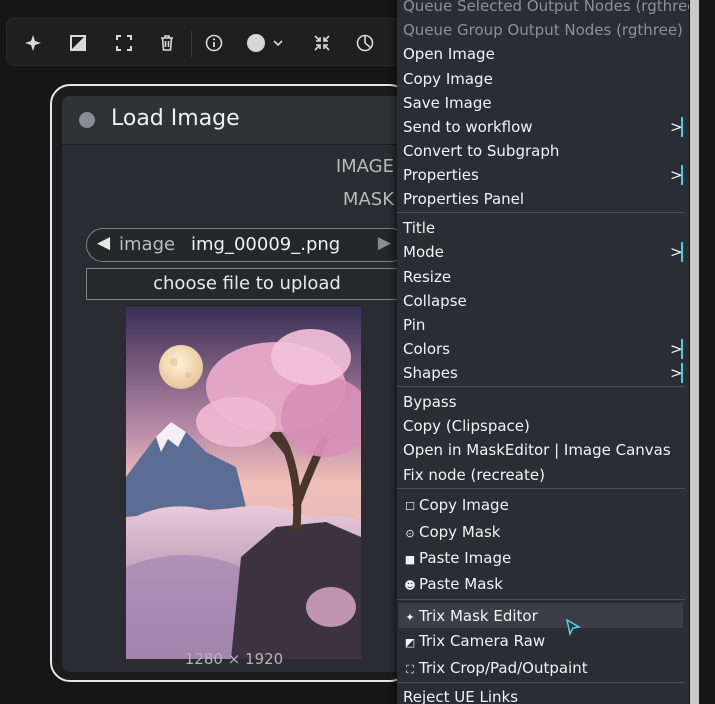  I want to click on menu-item-queue-selected-output-nodes-rgthree: Queue Selected Output Nodes (rgthree), so click(546, 9).